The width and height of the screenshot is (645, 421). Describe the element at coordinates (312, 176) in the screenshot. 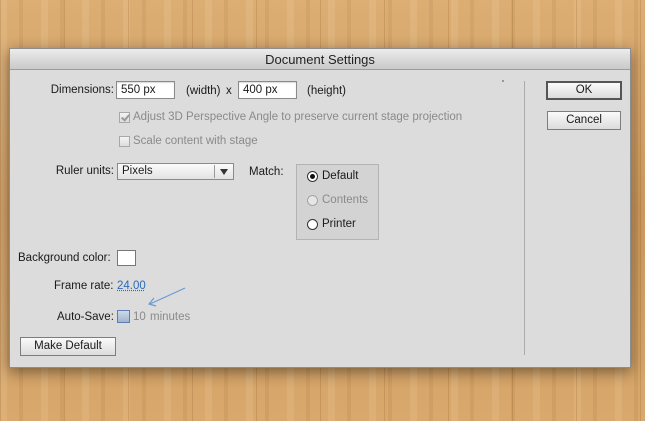

I see `match-default-radio` at that location.